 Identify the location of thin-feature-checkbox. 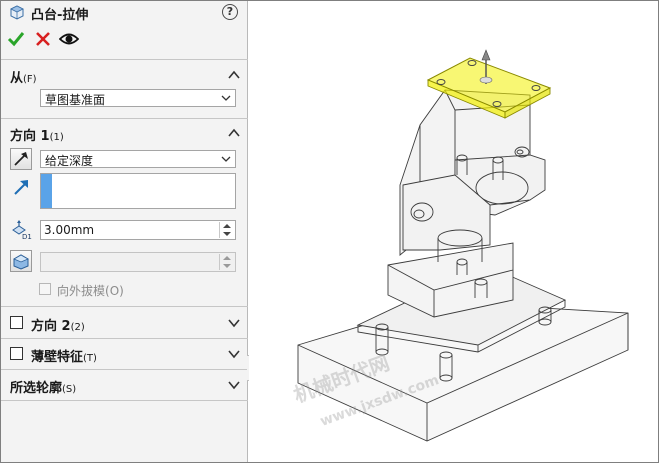
(16, 353).